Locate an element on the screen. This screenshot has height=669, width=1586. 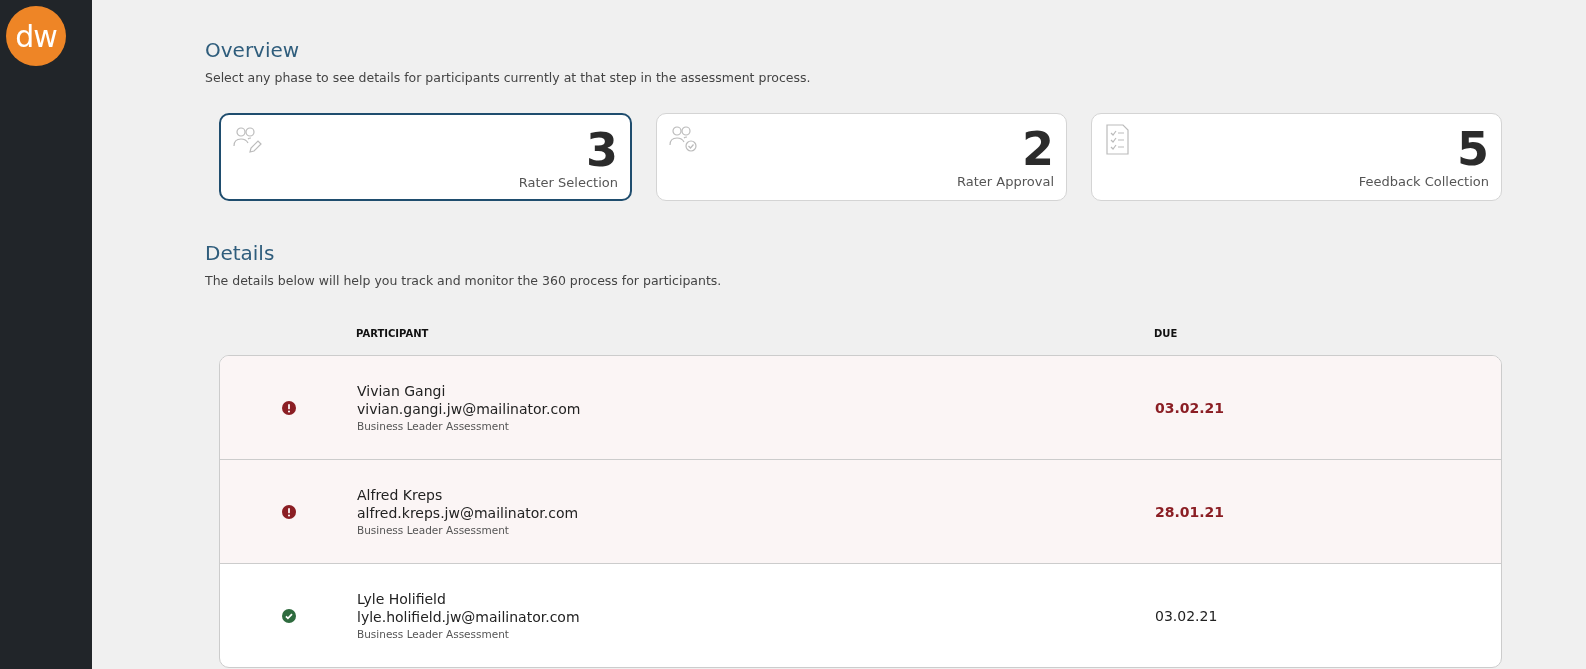
participant-email: lyle.holifield.jw@mailinator.com is located at coordinates (469, 617).